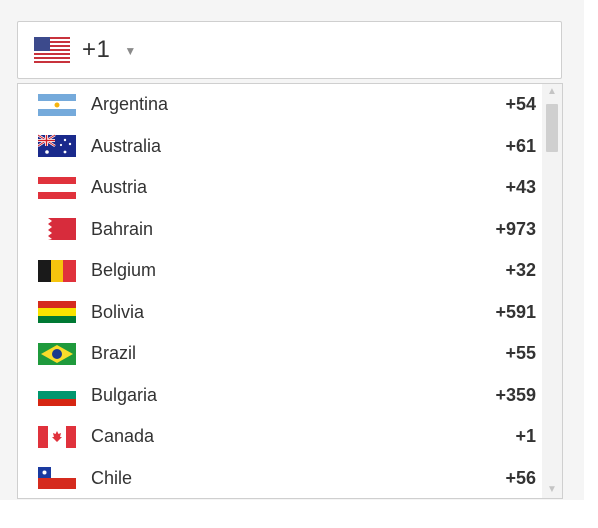 This screenshot has height=528, width=598. I want to click on scroll-down-arrow-icon: ▼, so click(552, 490).